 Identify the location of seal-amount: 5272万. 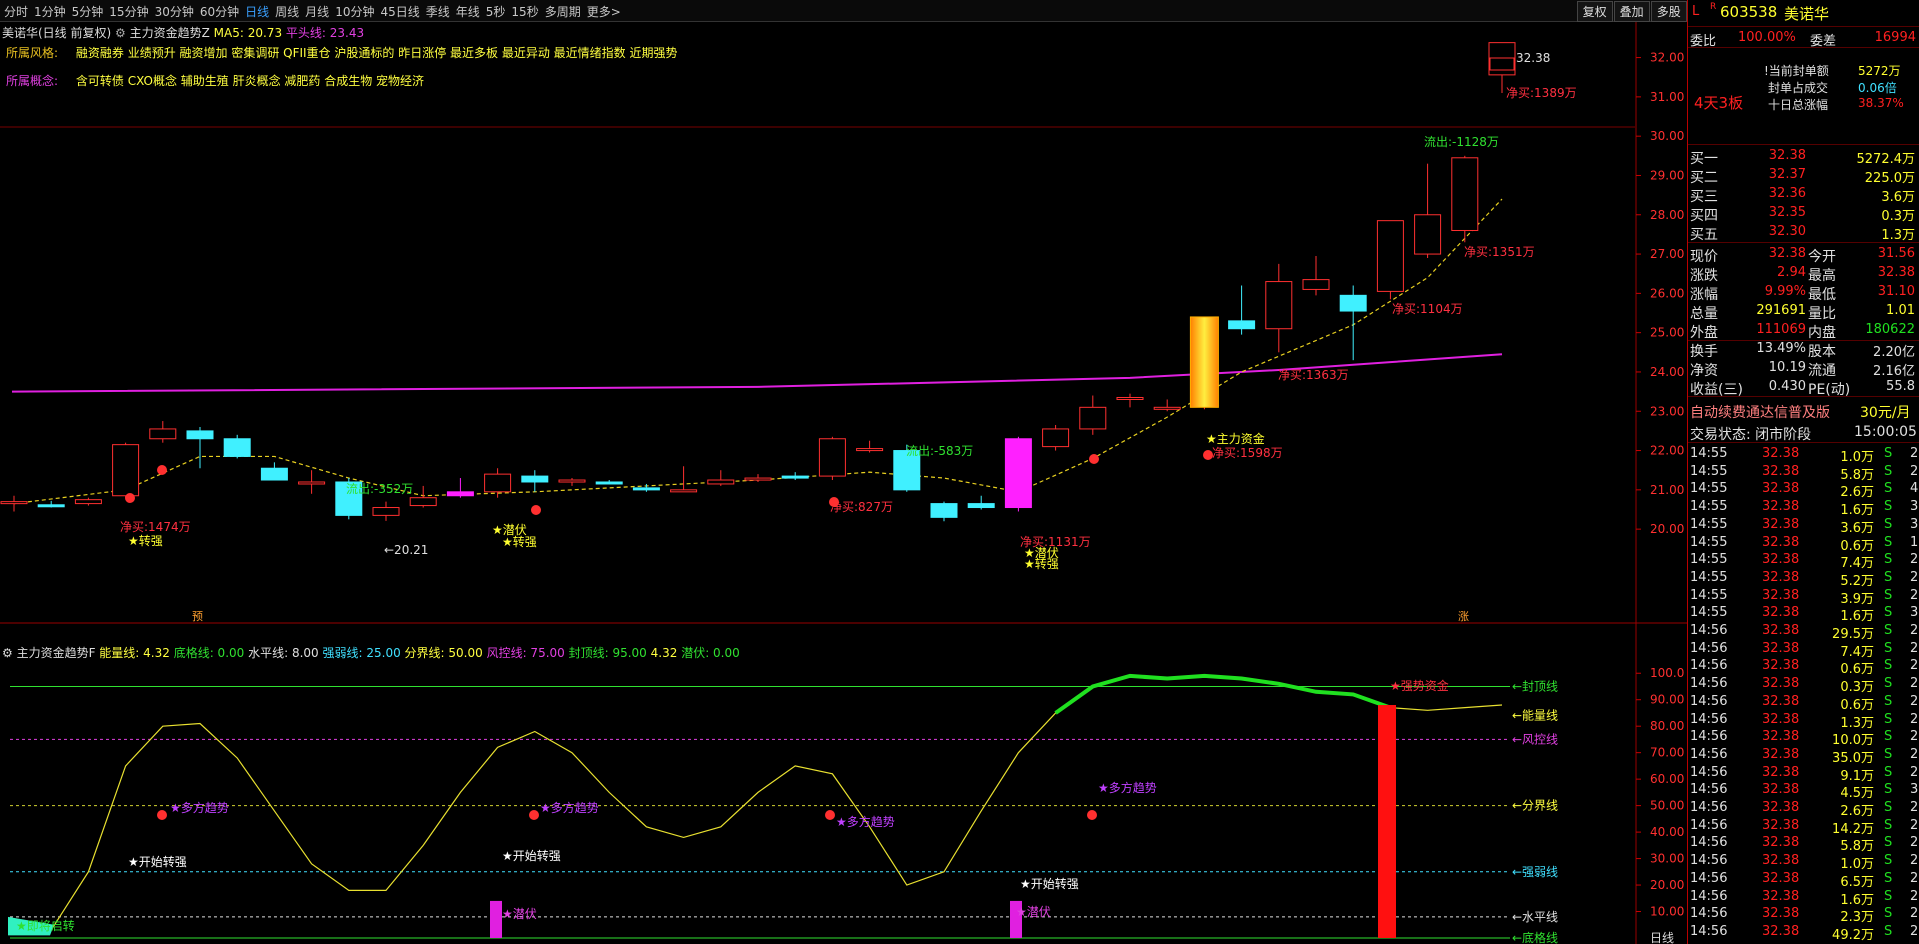
(1879, 71).